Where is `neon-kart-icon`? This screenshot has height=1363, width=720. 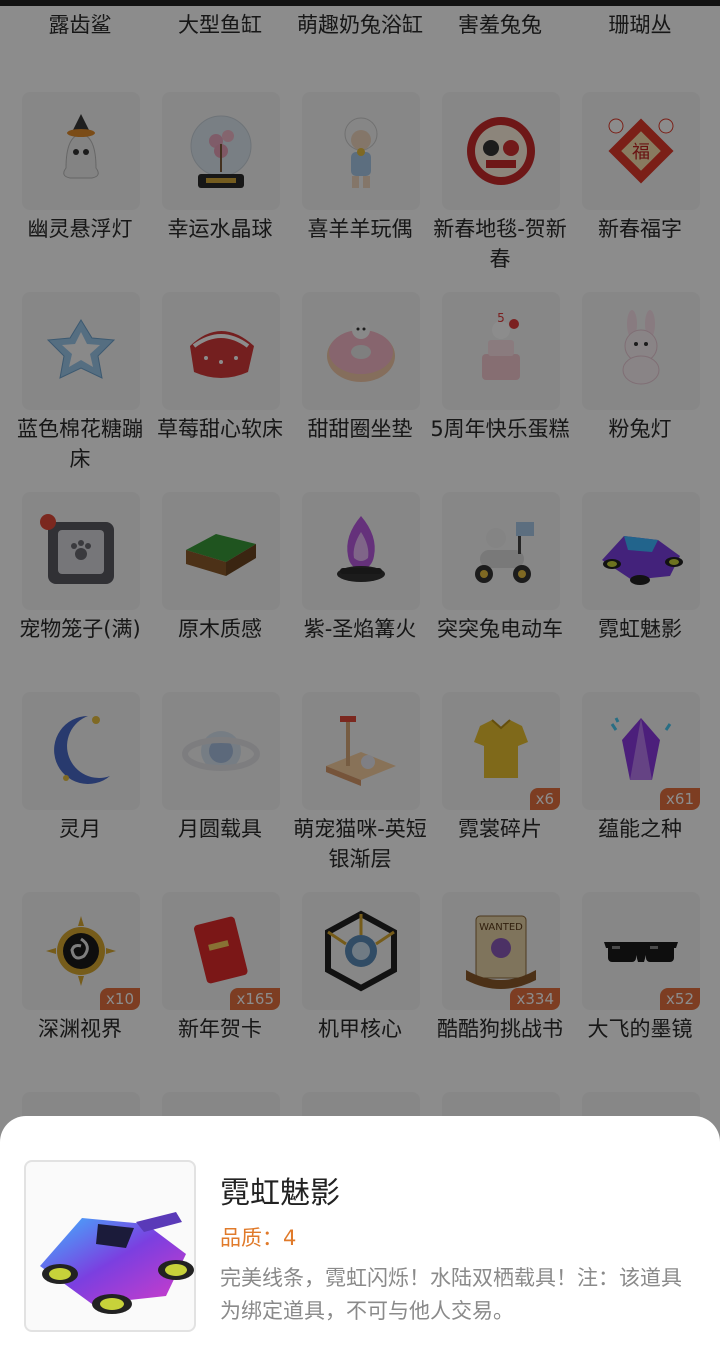
neon-kart-icon is located at coordinates (117, 1263).